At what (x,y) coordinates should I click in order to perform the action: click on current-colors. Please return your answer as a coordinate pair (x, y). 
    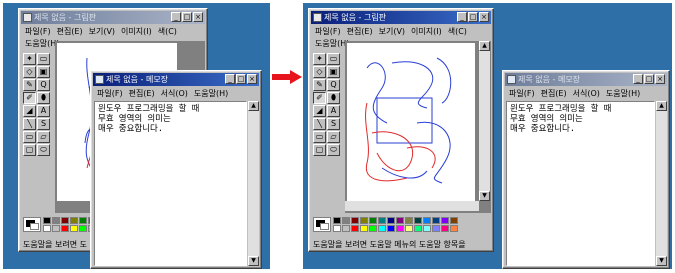
    Looking at the image, I should click on (322, 224).